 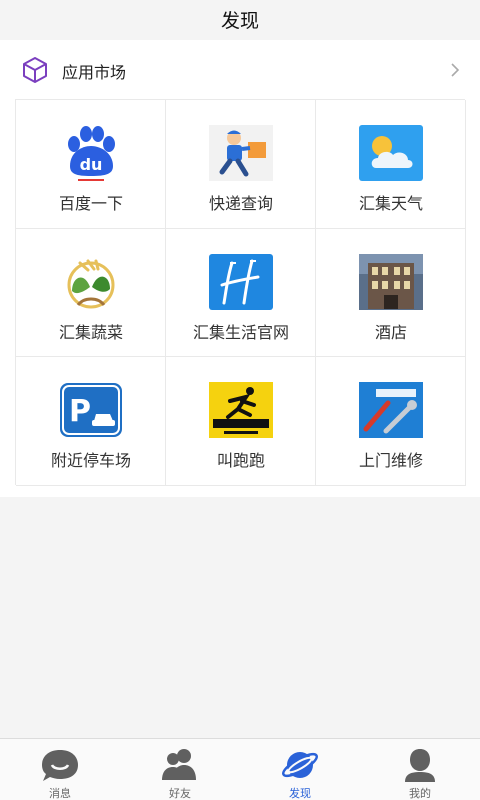 I want to click on app-running: 叫跑跑, so click(x=241, y=421).